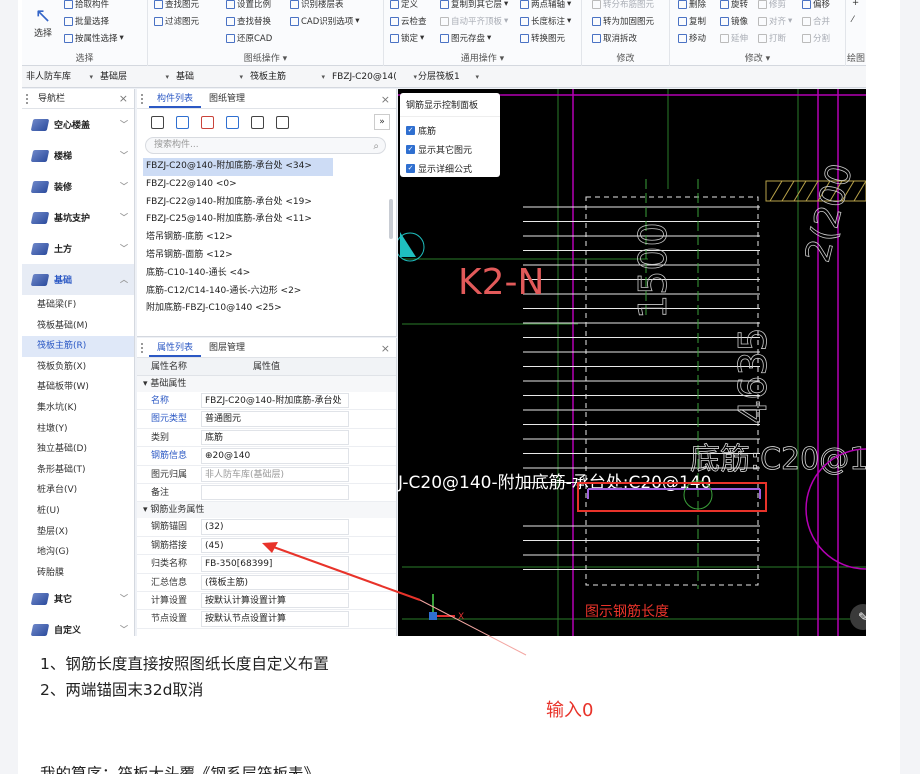 Image resolution: width=920 pixels, height=774 pixels. Describe the element at coordinates (180, 769) in the screenshot. I see `cut-off-line: 我的算序：筏板大头覆《钢系层筏板表》` at that location.